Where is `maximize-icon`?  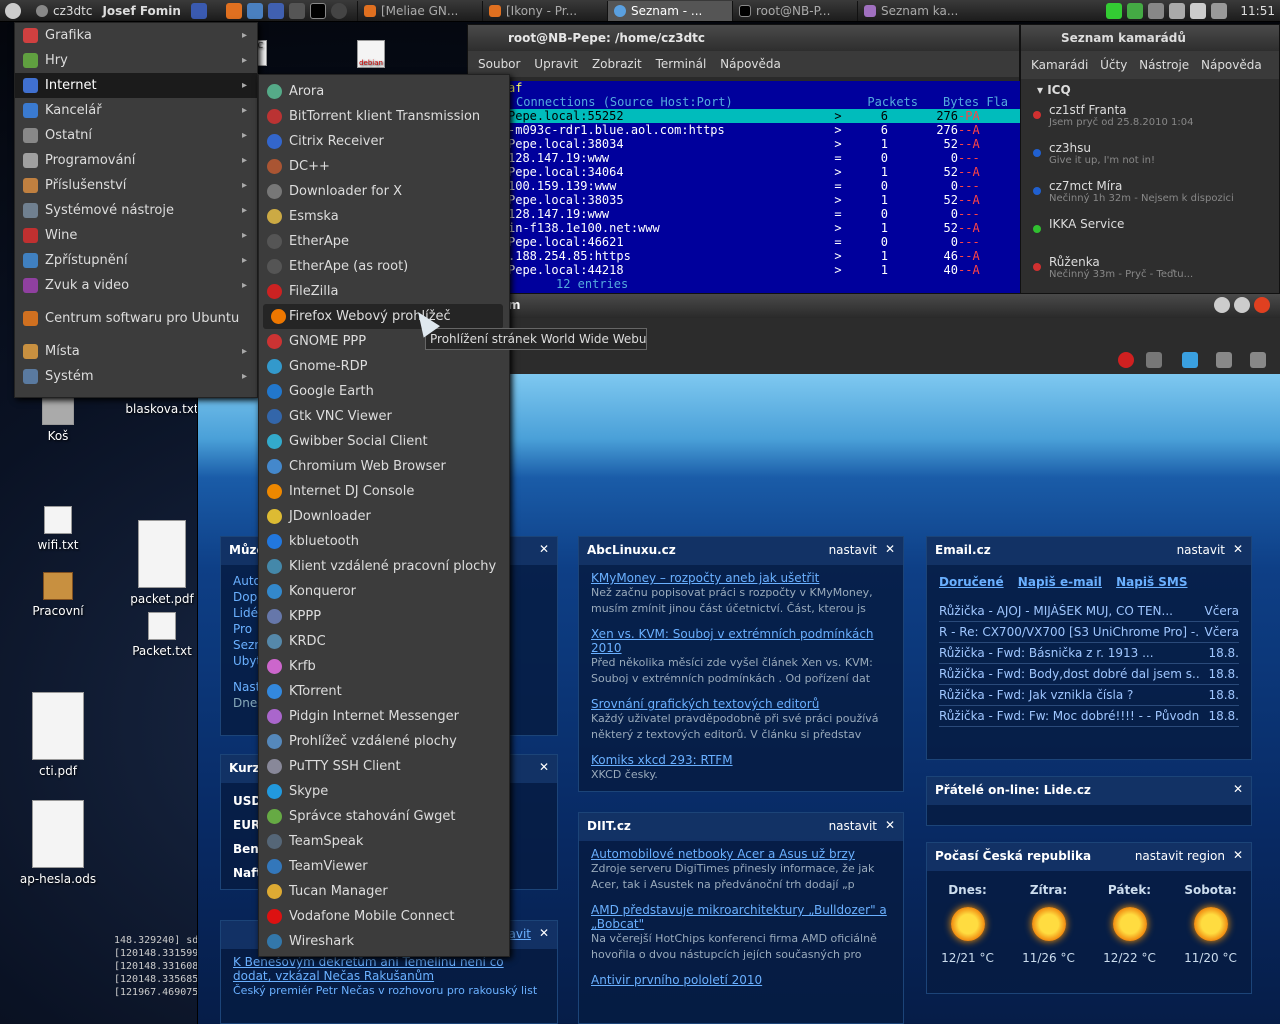
maximize-icon is located at coordinates (1242, 305).